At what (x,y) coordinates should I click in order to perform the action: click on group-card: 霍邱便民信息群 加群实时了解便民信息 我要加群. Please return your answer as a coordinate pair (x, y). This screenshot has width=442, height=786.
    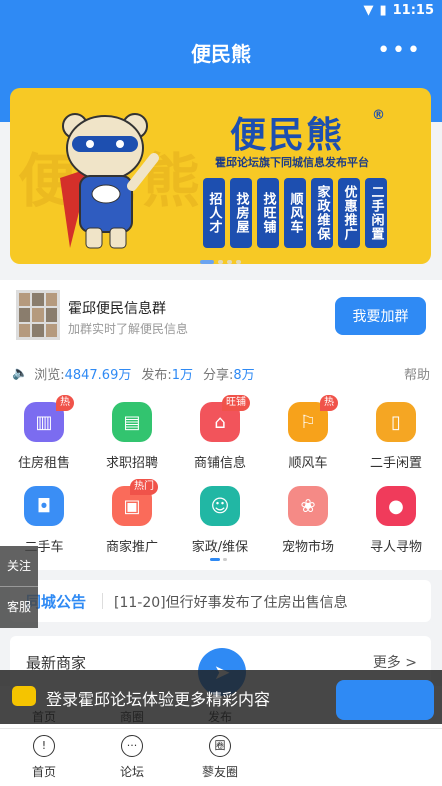
    Looking at the image, I should click on (221, 316).